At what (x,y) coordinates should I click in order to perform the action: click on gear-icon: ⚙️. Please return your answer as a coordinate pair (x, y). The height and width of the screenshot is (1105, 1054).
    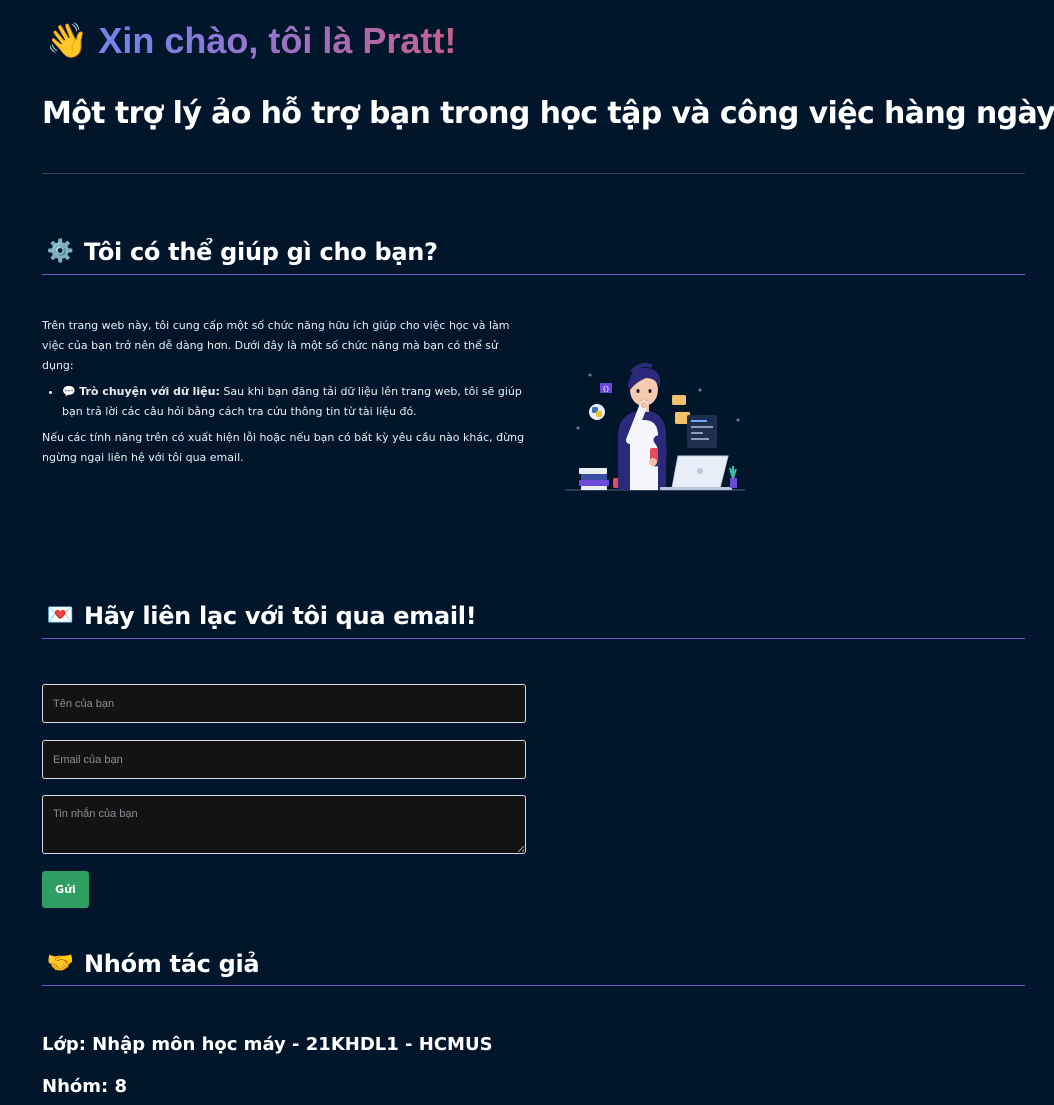
    Looking at the image, I should click on (60, 251).